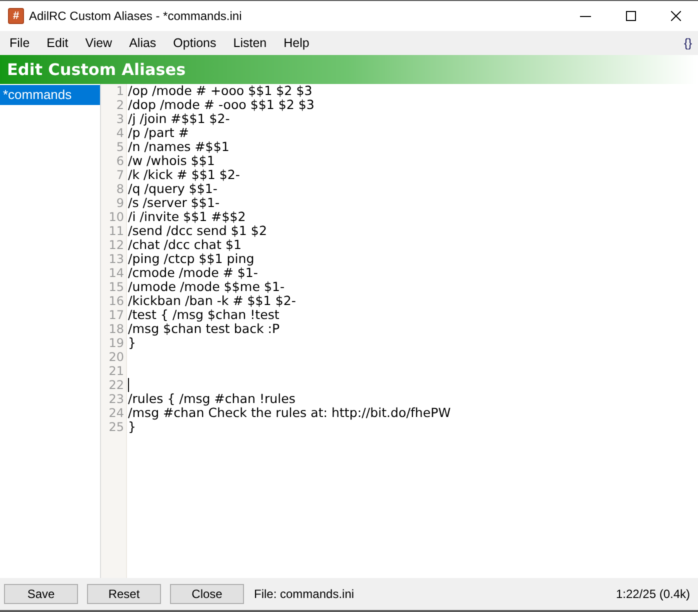 The height and width of the screenshot is (612, 698). I want to click on code-line: /send /dcc send $1 $2, so click(197, 231).